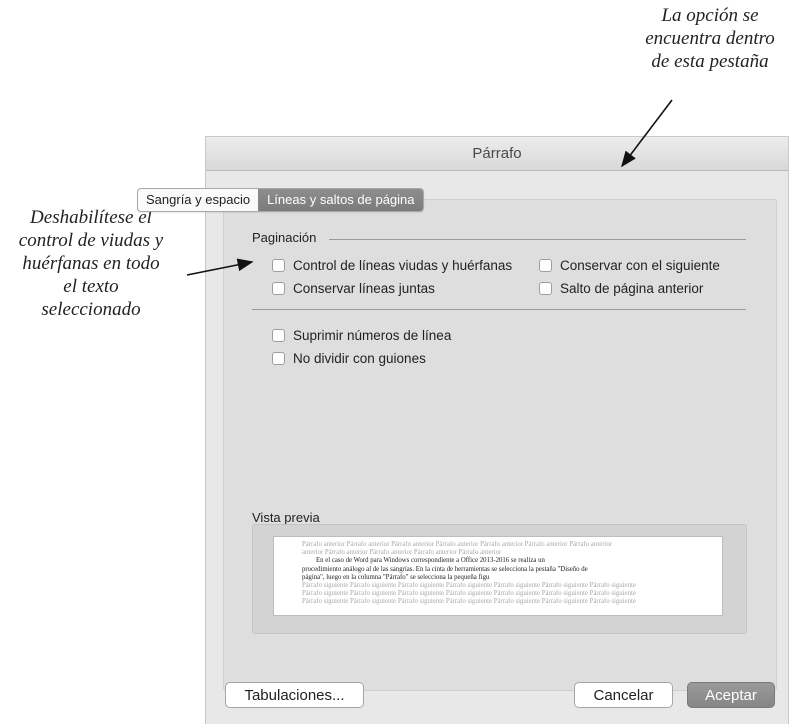  What do you see at coordinates (198, 200) in the screenshot?
I see `tab-indents-spacing: Sangría y espacio` at bounding box center [198, 200].